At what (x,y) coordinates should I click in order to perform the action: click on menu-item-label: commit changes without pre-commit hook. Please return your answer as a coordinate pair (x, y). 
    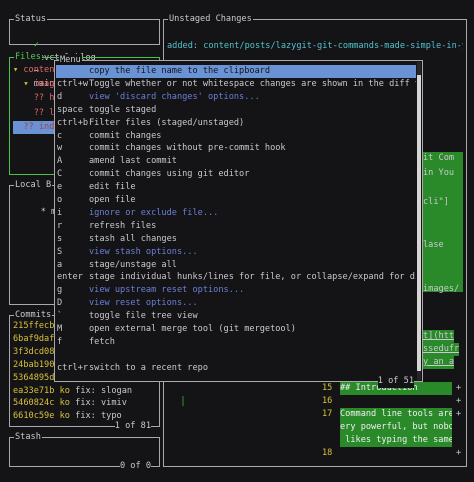
    Looking at the image, I should click on (187, 148).